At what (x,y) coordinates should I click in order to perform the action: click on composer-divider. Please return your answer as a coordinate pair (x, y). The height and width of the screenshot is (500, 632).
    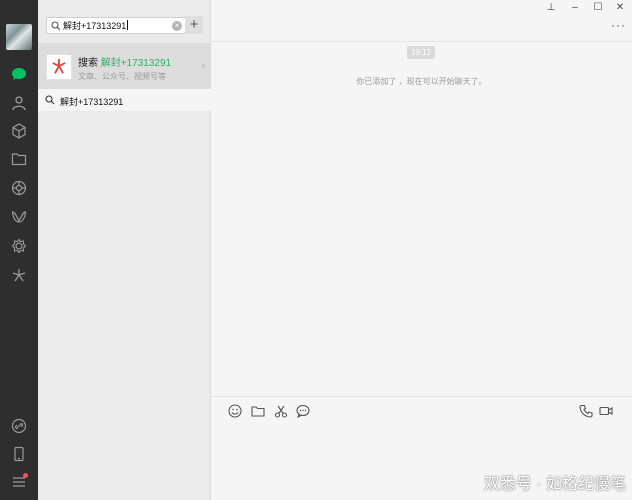
    Looking at the image, I should click on (421, 396).